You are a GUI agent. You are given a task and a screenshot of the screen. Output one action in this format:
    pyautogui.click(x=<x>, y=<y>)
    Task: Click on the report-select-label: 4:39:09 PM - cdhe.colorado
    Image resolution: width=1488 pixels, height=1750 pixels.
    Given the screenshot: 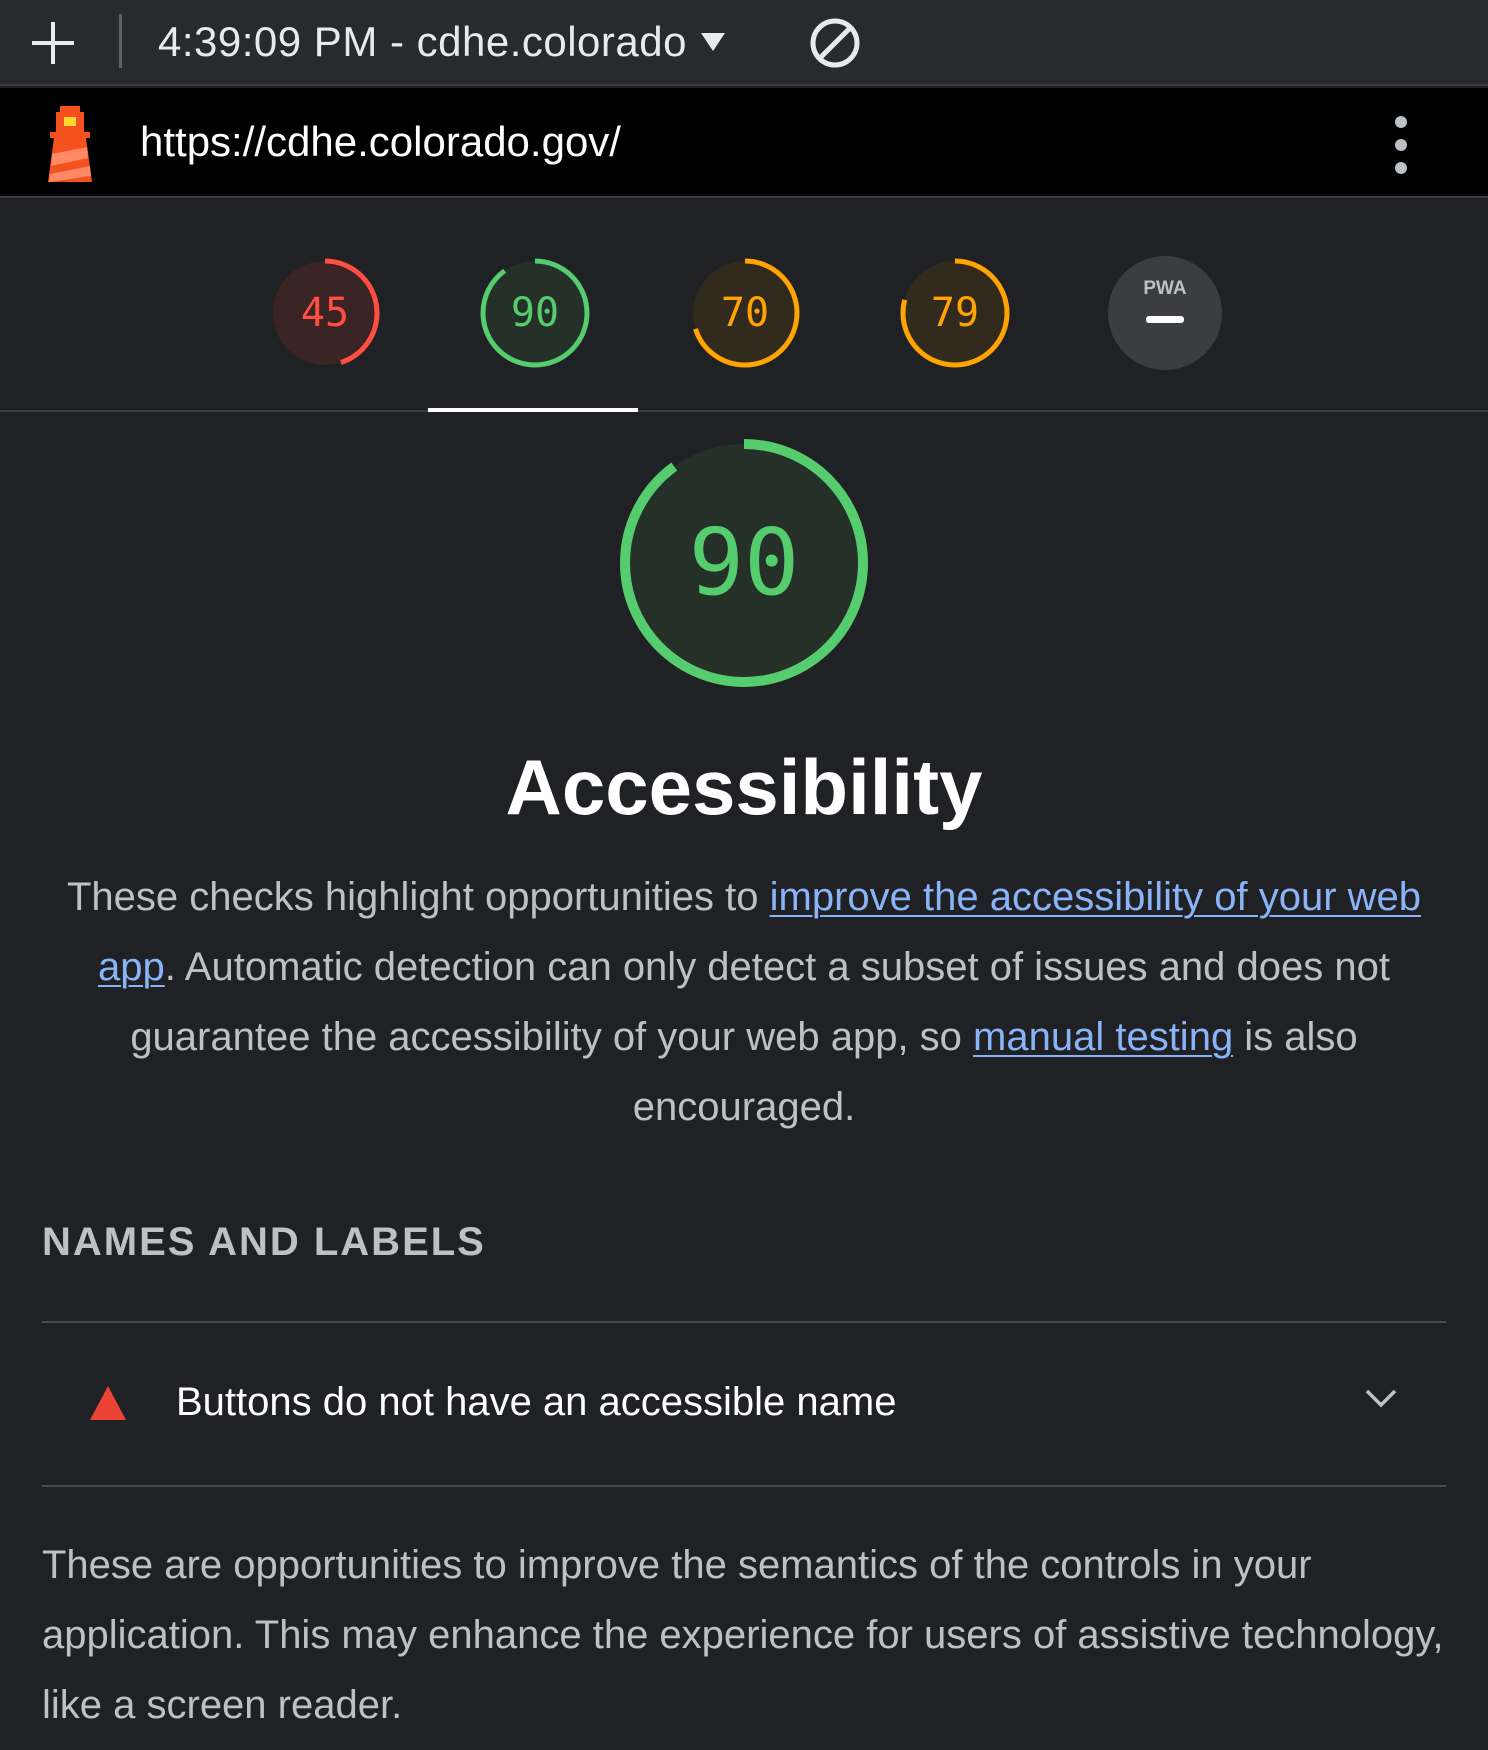 What is the action you would take?
    pyautogui.click(x=422, y=41)
    